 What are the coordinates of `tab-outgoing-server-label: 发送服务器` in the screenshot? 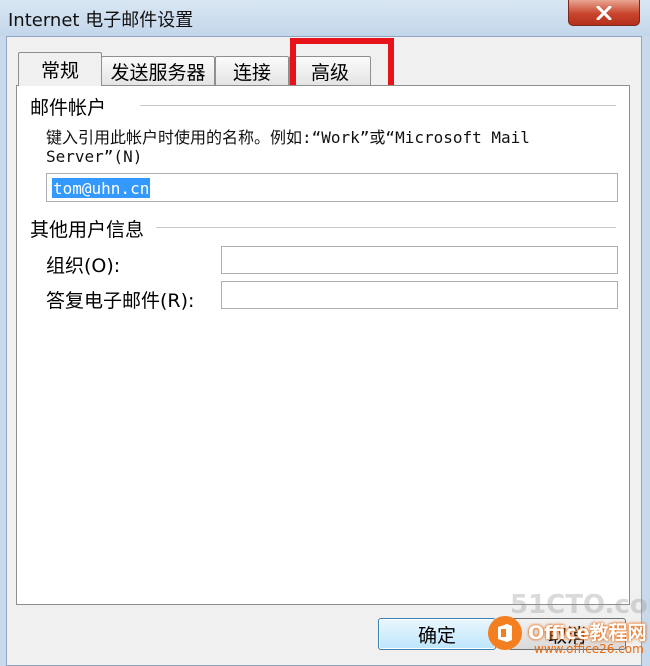 It's located at (158, 72).